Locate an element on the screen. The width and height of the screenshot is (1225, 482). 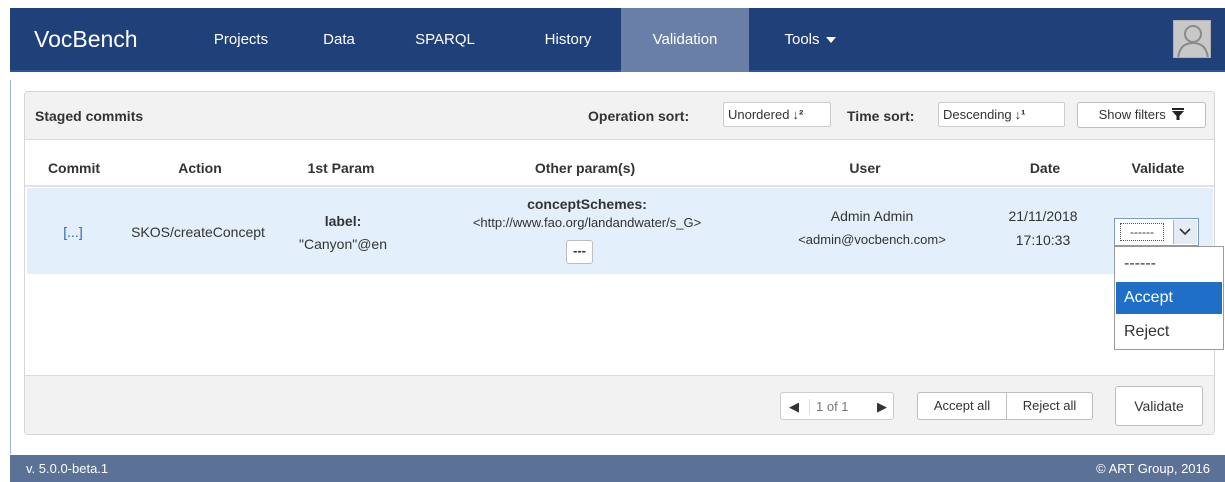
user-name: Admin Admin is located at coordinates (872, 216).